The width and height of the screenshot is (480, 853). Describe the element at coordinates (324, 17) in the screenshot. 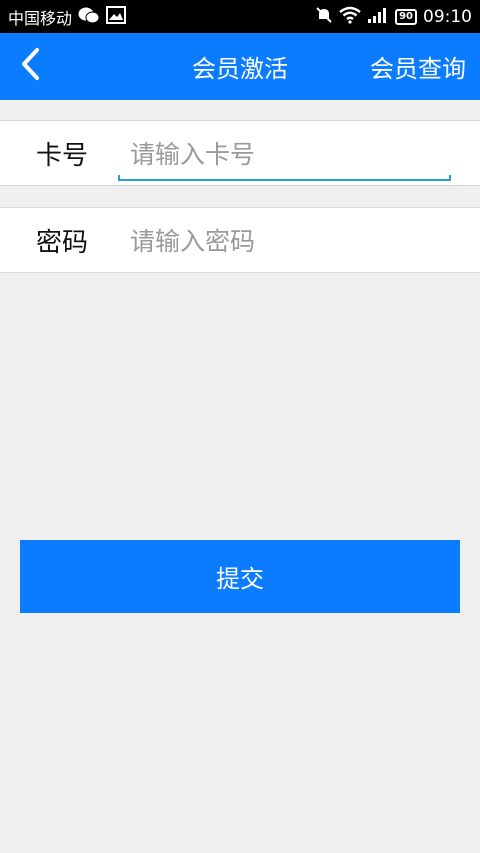

I see `mute-icon` at that location.